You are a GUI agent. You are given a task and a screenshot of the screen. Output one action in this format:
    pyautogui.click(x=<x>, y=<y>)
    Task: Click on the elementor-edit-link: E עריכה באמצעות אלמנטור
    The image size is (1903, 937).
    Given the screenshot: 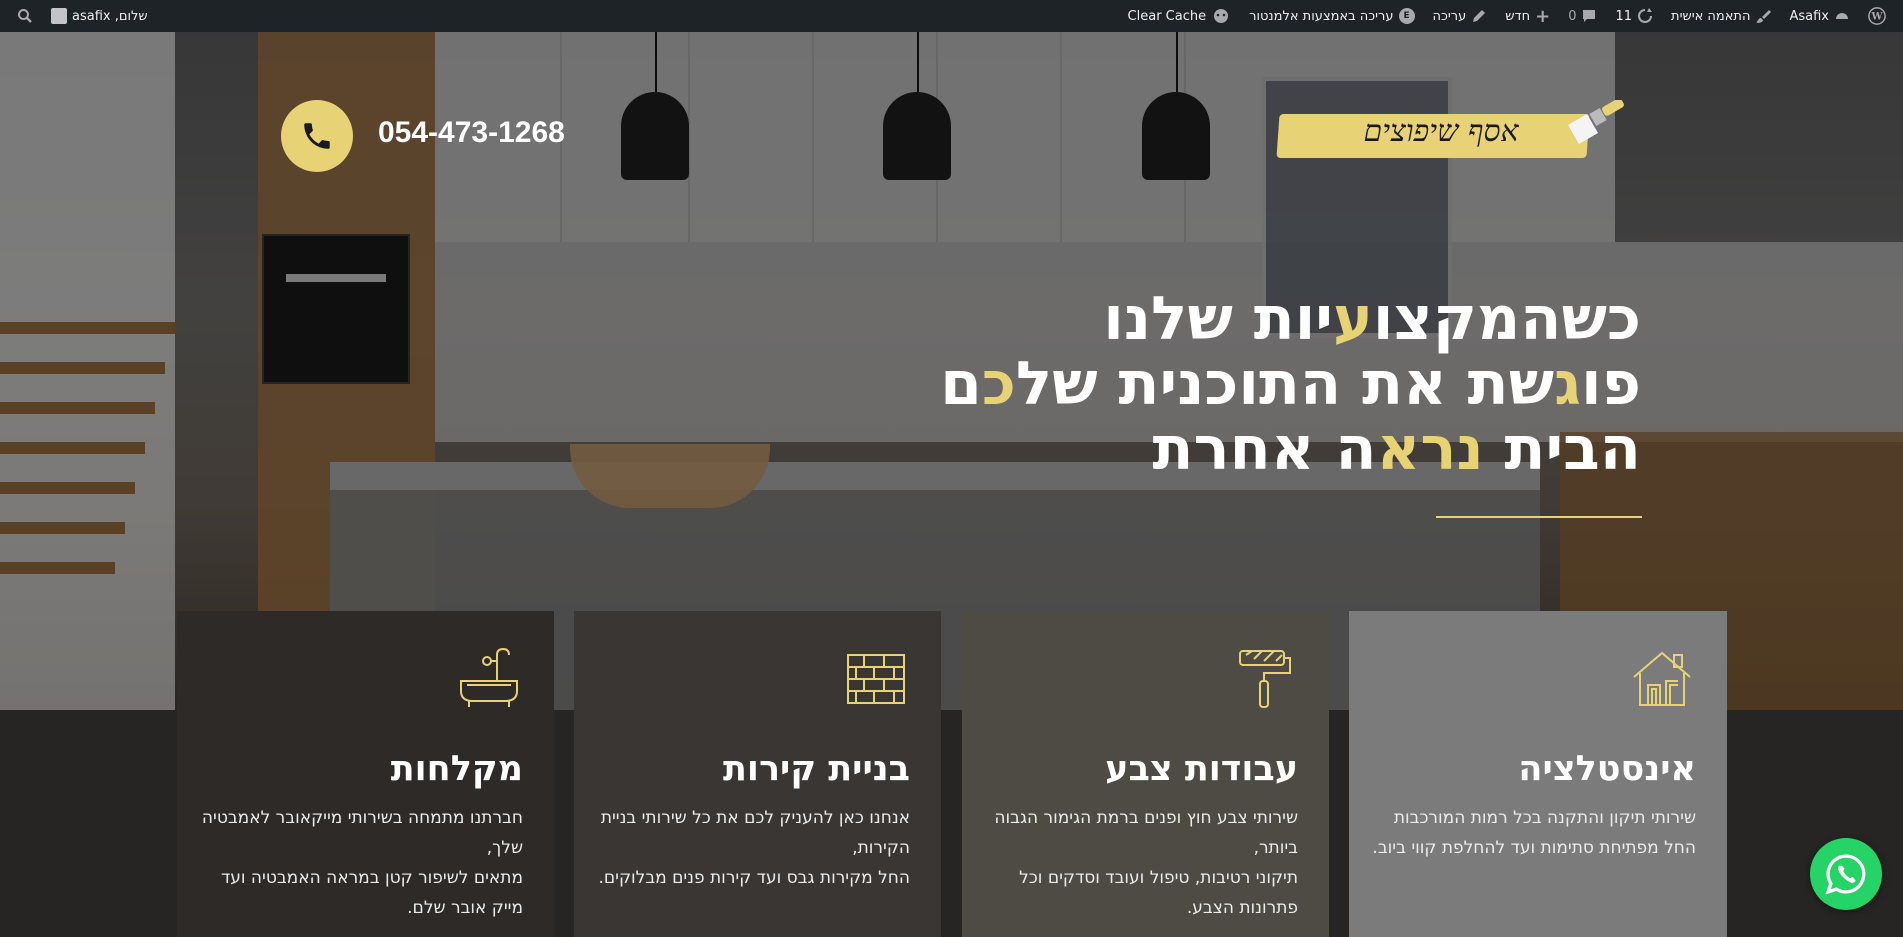 What is the action you would take?
    pyautogui.click(x=1331, y=16)
    